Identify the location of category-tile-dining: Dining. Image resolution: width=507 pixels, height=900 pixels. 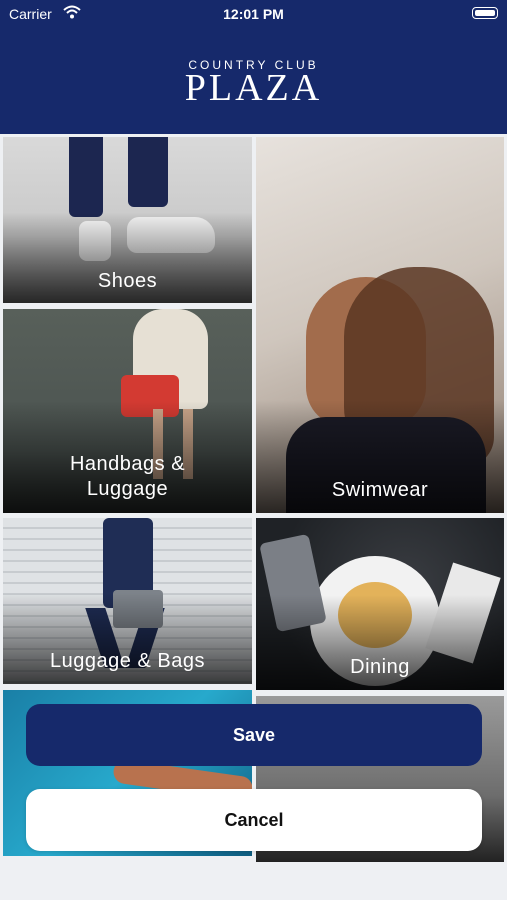
(380, 604).